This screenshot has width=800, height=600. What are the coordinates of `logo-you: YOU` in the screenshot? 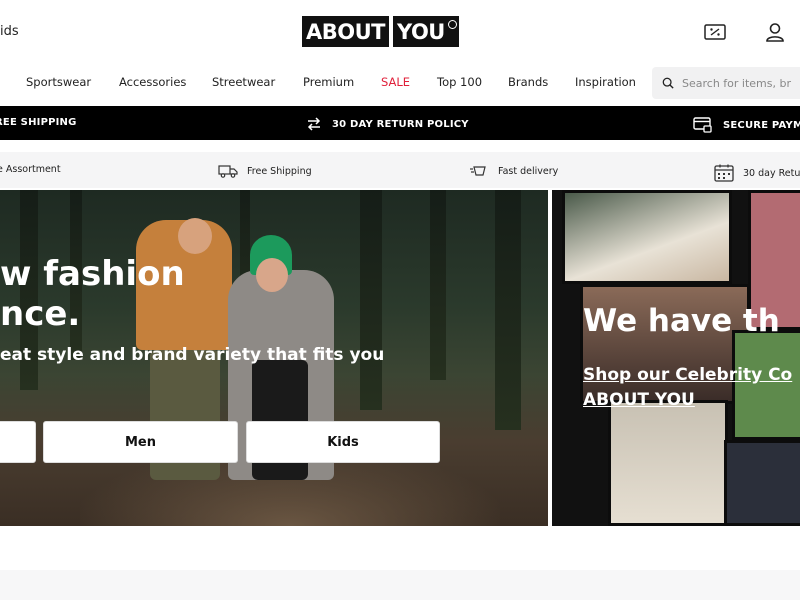 It's located at (426, 31).